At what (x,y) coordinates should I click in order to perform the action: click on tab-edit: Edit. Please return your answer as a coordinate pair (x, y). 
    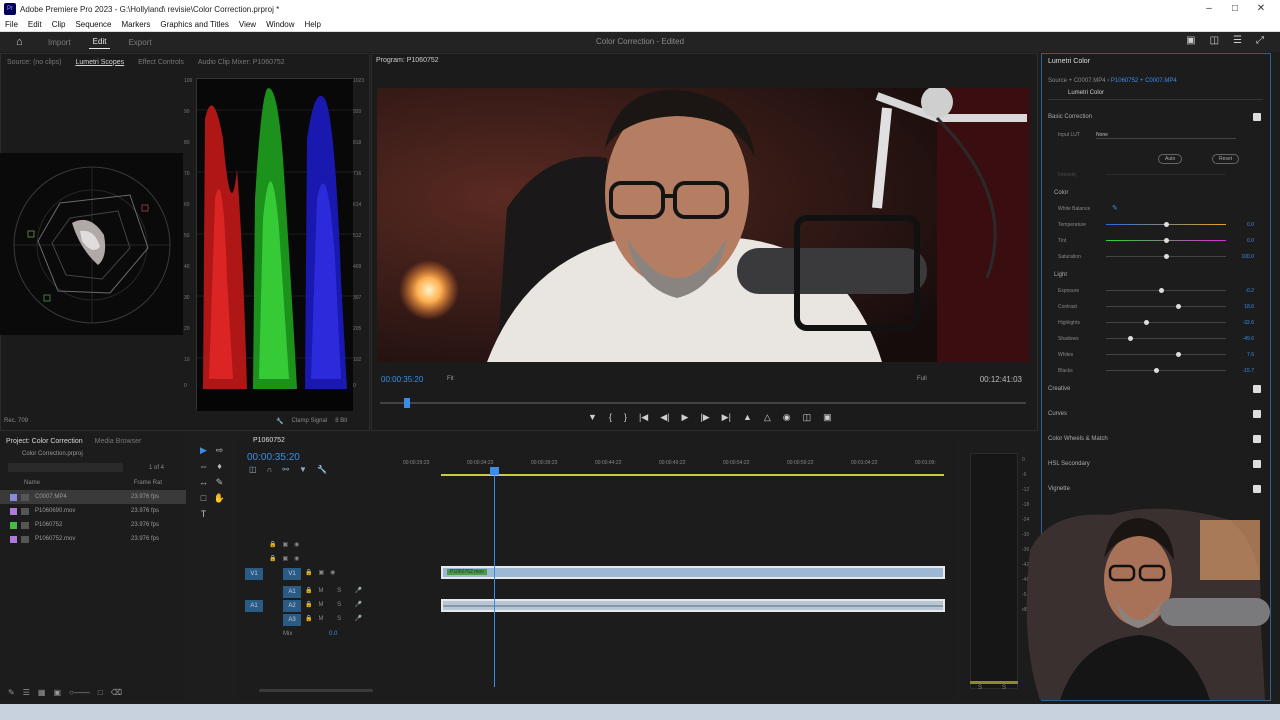
    Looking at the image, I should click on (99, 42).